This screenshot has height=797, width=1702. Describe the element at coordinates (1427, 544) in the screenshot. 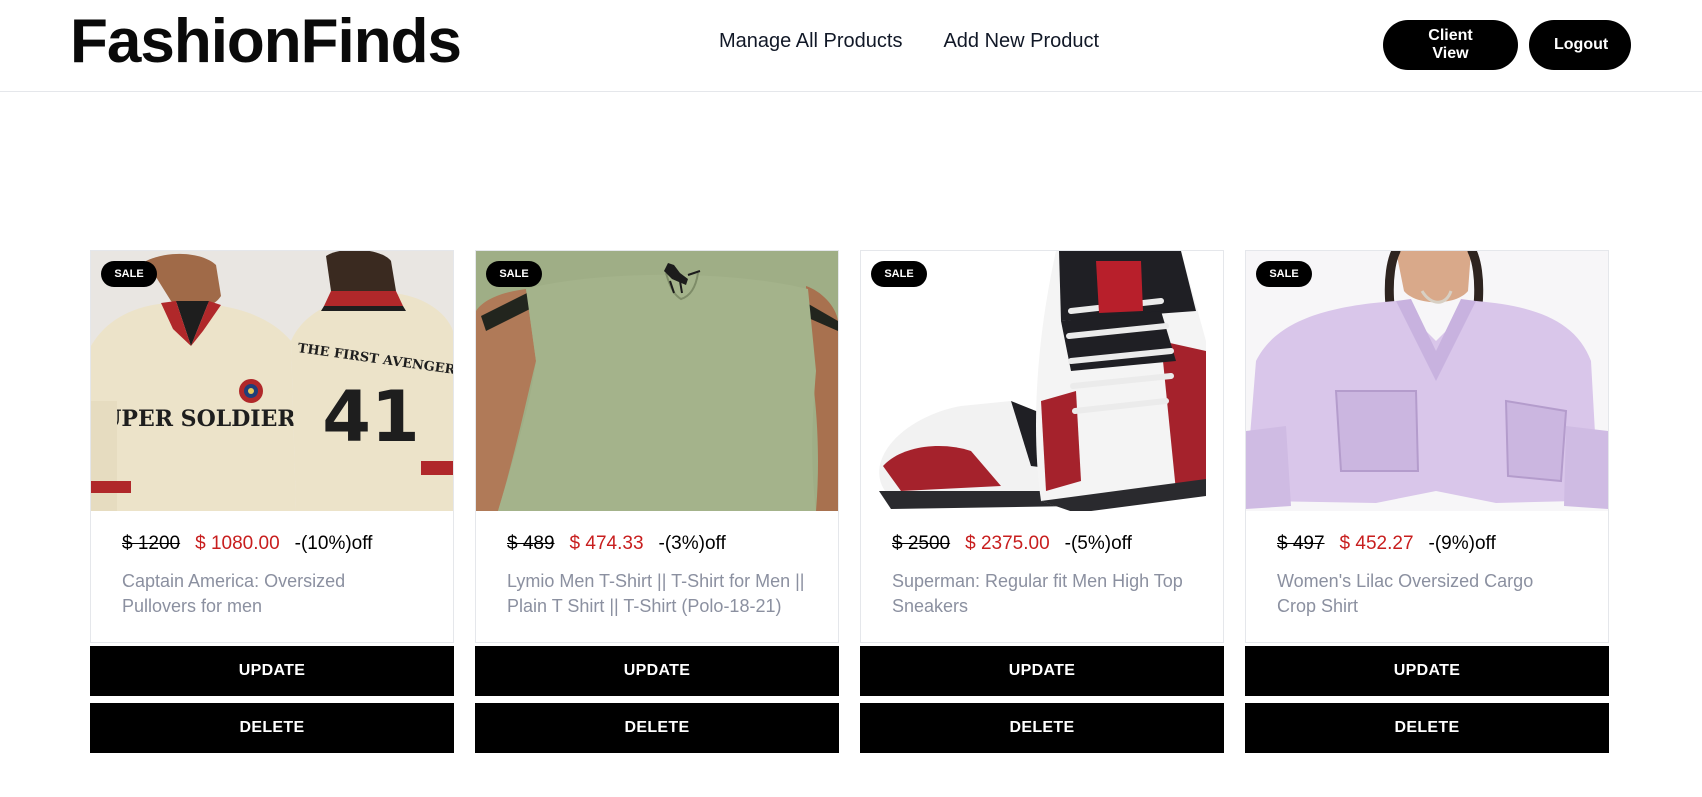

I see `price-row: $ 497 $ 452.27 -(9%)off` at that location.